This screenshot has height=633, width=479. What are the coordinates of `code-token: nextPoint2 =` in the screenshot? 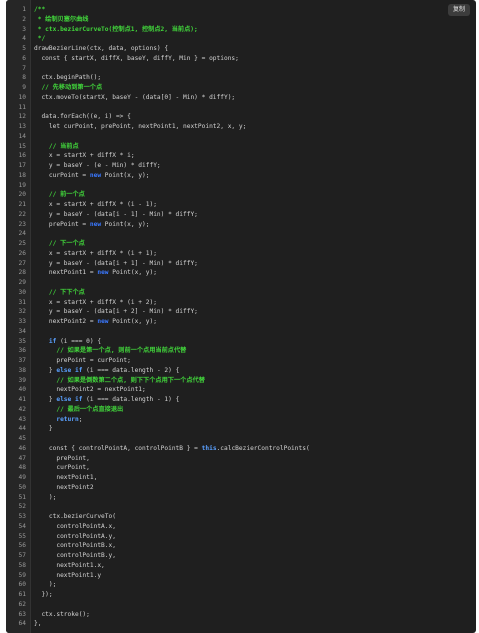 It's located at (66, 321).